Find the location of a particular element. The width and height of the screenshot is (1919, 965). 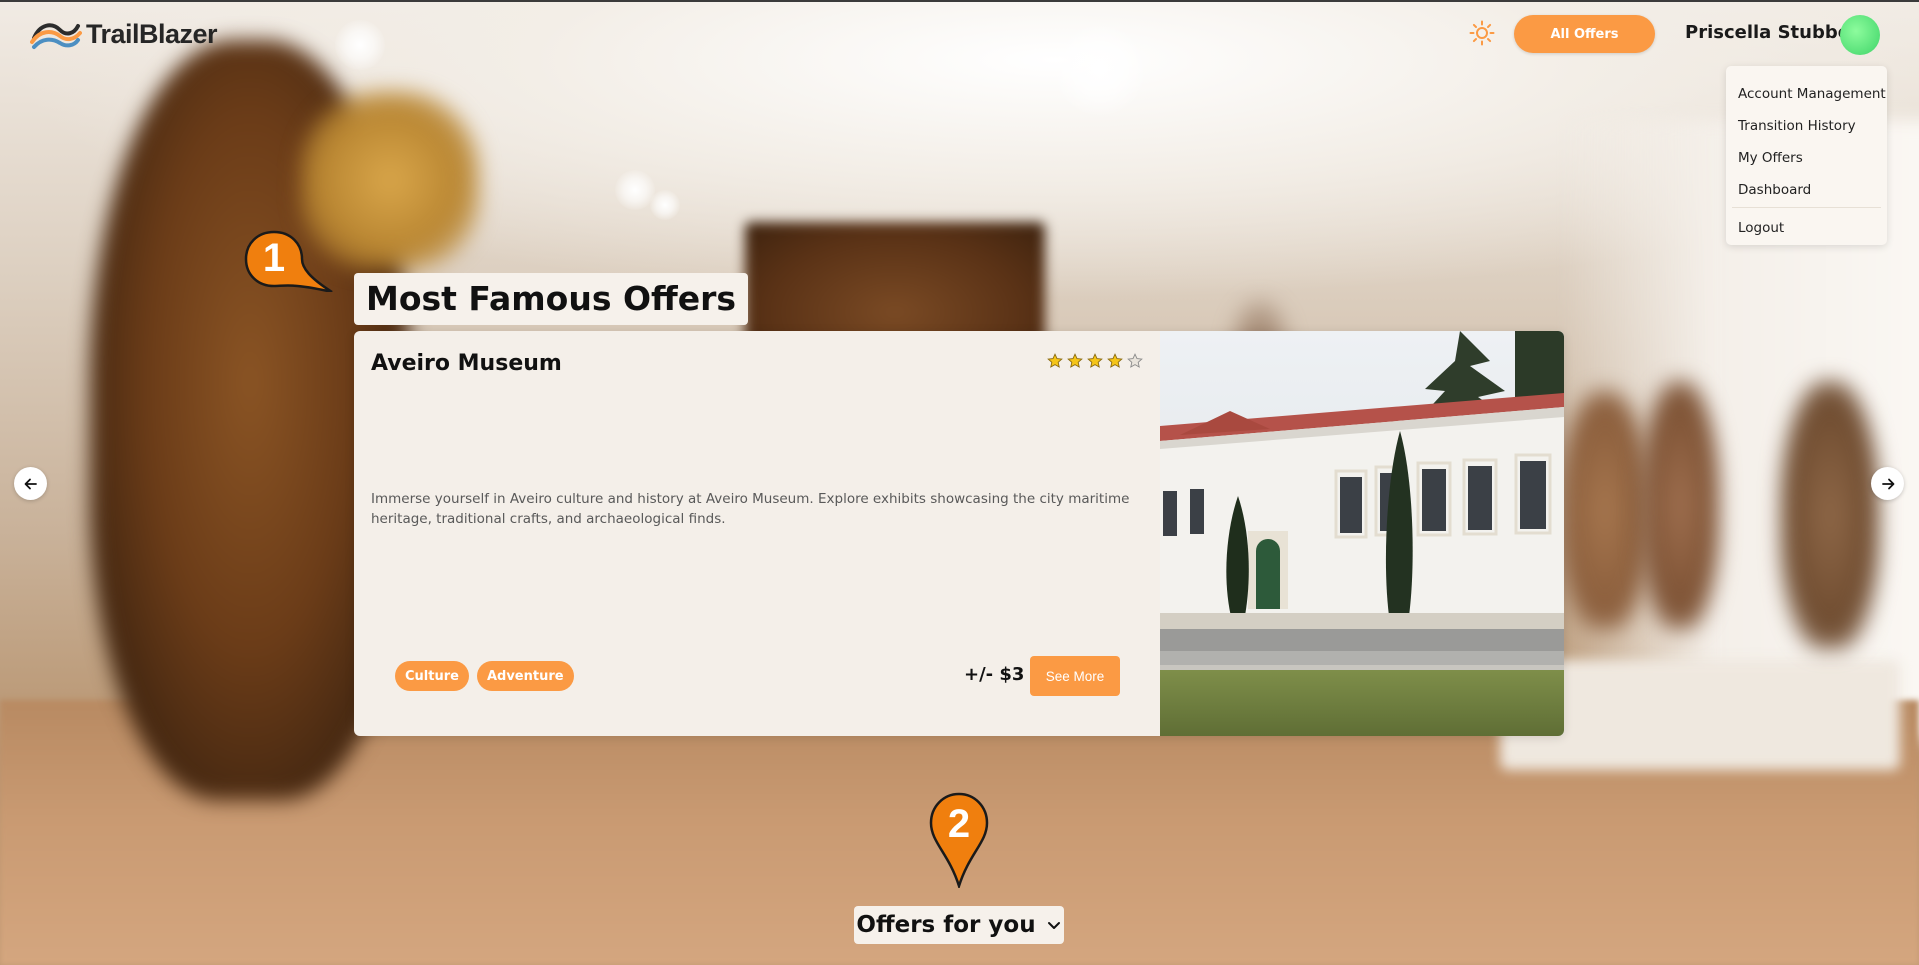

offers-for-you-label: Offers for you is located at coordinates (946, 925).